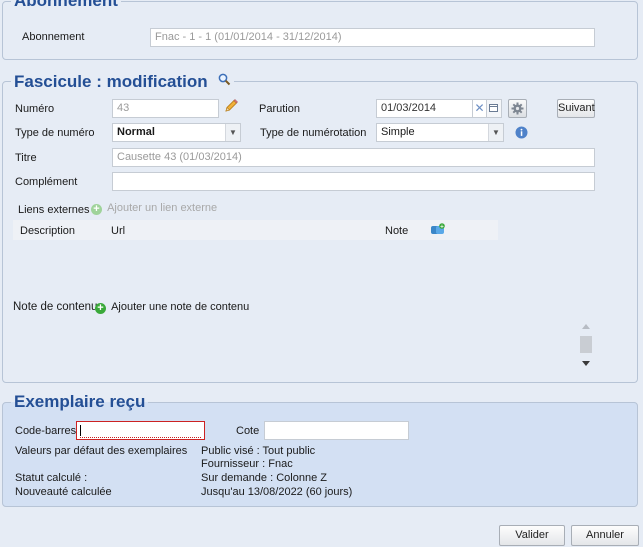 The image size is (643, 547). What do you see at coordinates (63, 492) in the screenshot?
I see `nouveaute-label: Nouveauté calculée` at bounding box center [63, 492].